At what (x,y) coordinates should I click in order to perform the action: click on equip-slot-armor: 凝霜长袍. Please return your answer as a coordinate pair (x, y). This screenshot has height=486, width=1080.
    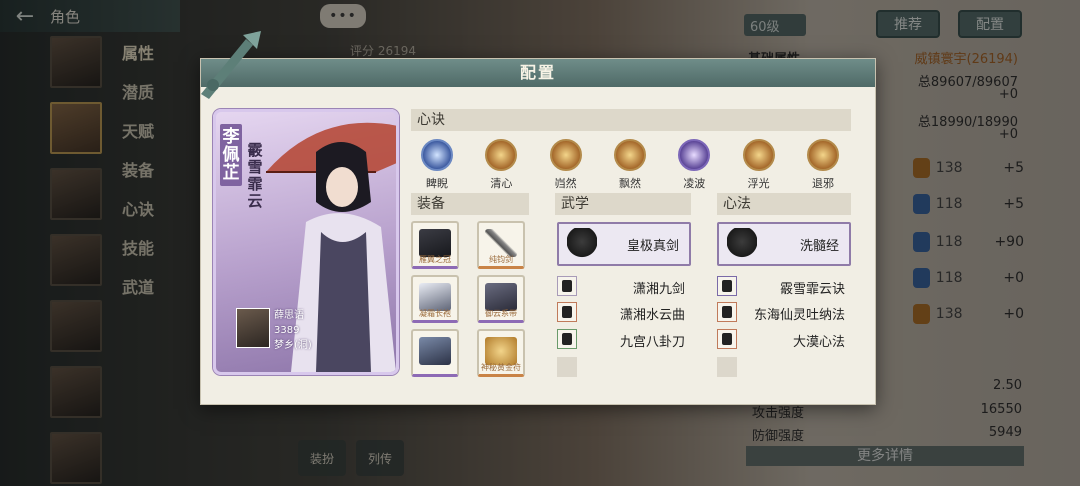
    Looking at the image, I should click on (435, 299).